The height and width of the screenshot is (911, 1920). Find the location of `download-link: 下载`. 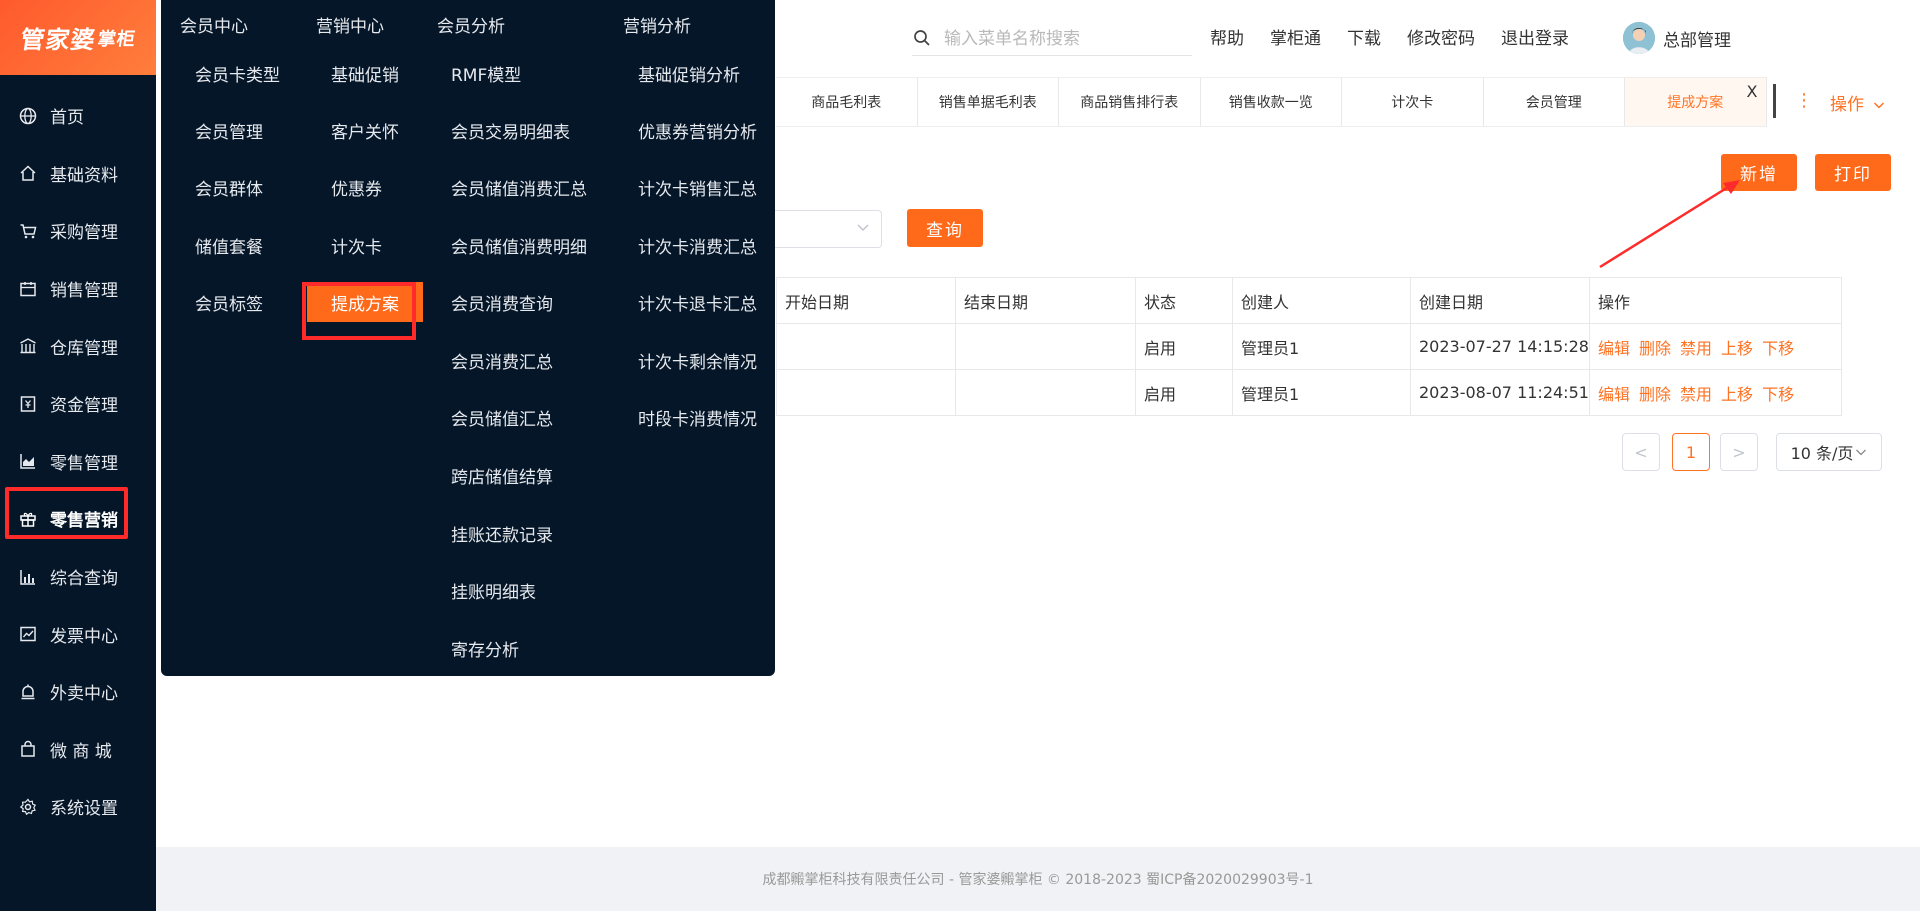

download-link: 下载 is located at coordinates (1364, 36).